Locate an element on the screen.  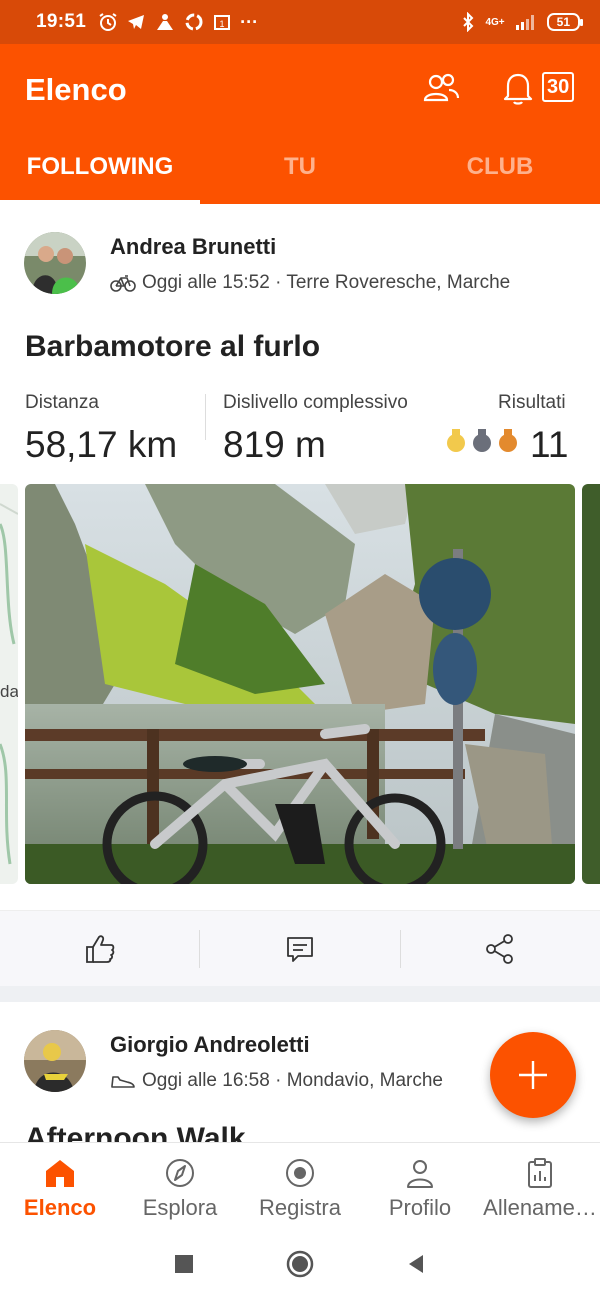
training-log-icon is located at coordinates (540, 1173).